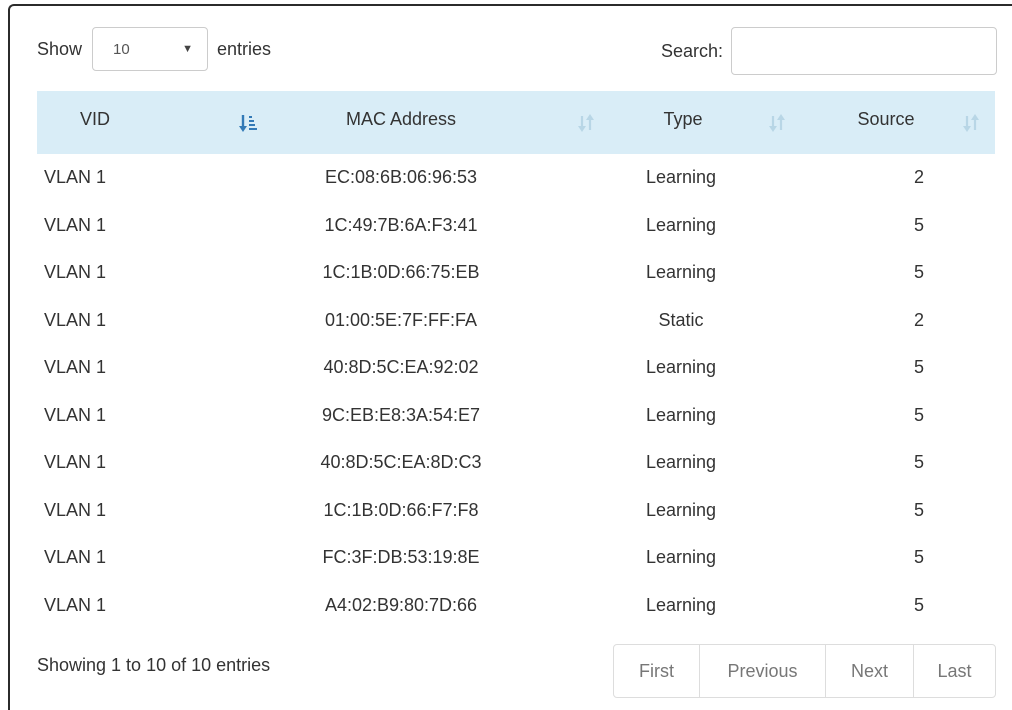  What do you see at coordinates (401, 509) in the screenshot?
I see `cell-mac-address-value: 1C:1B:0D:66:F7:F8` at bounding box center [401, 509].